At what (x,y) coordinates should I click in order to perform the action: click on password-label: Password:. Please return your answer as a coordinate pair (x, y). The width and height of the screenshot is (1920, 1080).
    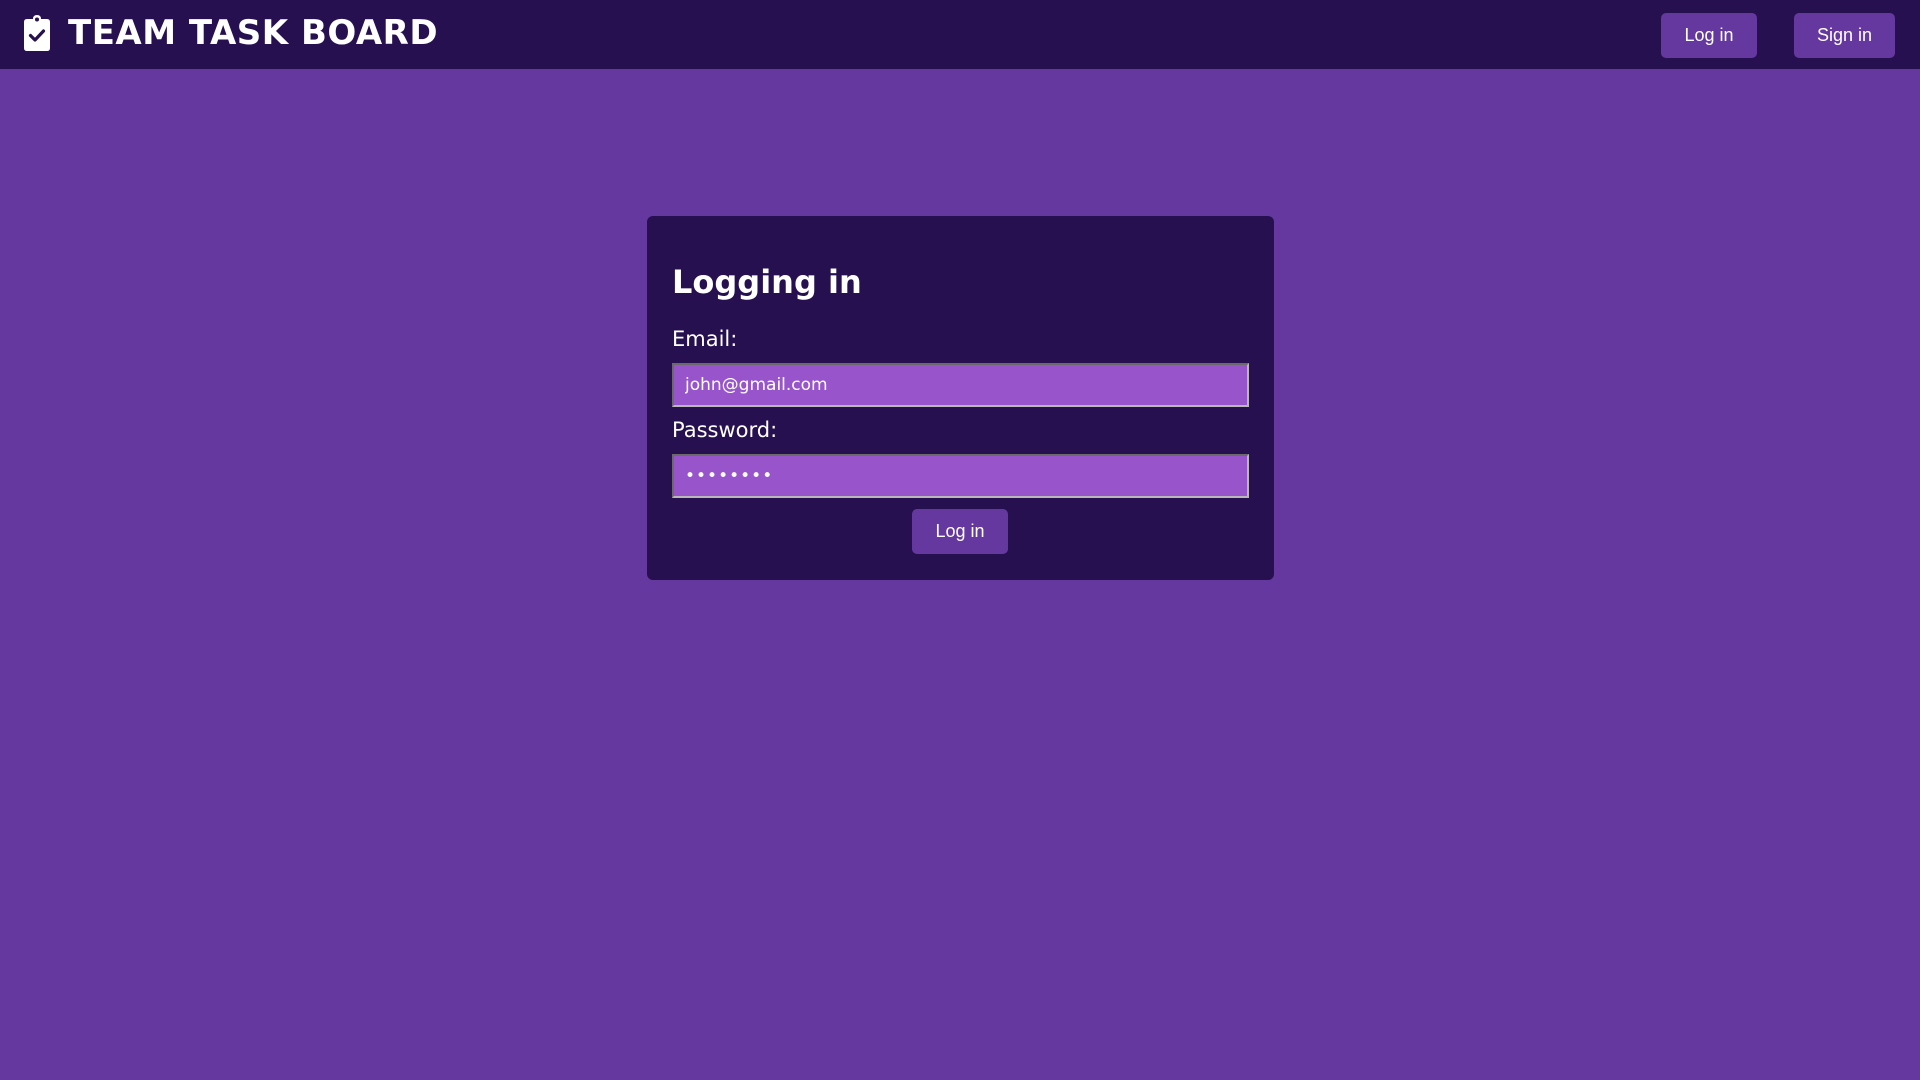
    Looking at the image, I should click on (725, 430).